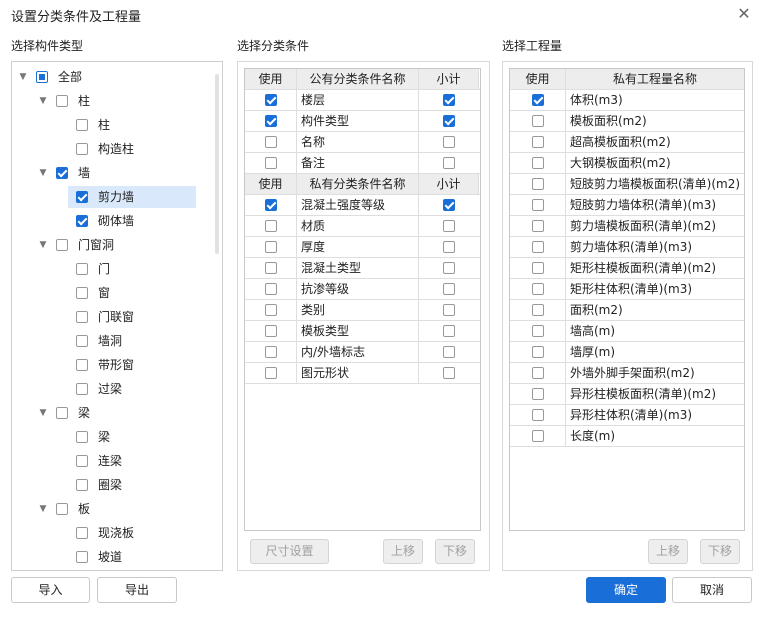 The image size is (766, 617). What do you see at coordinates (108, 77) in the screenshot?
I see `tree-node: ▼ 全部` at bounding box center [108, 77].